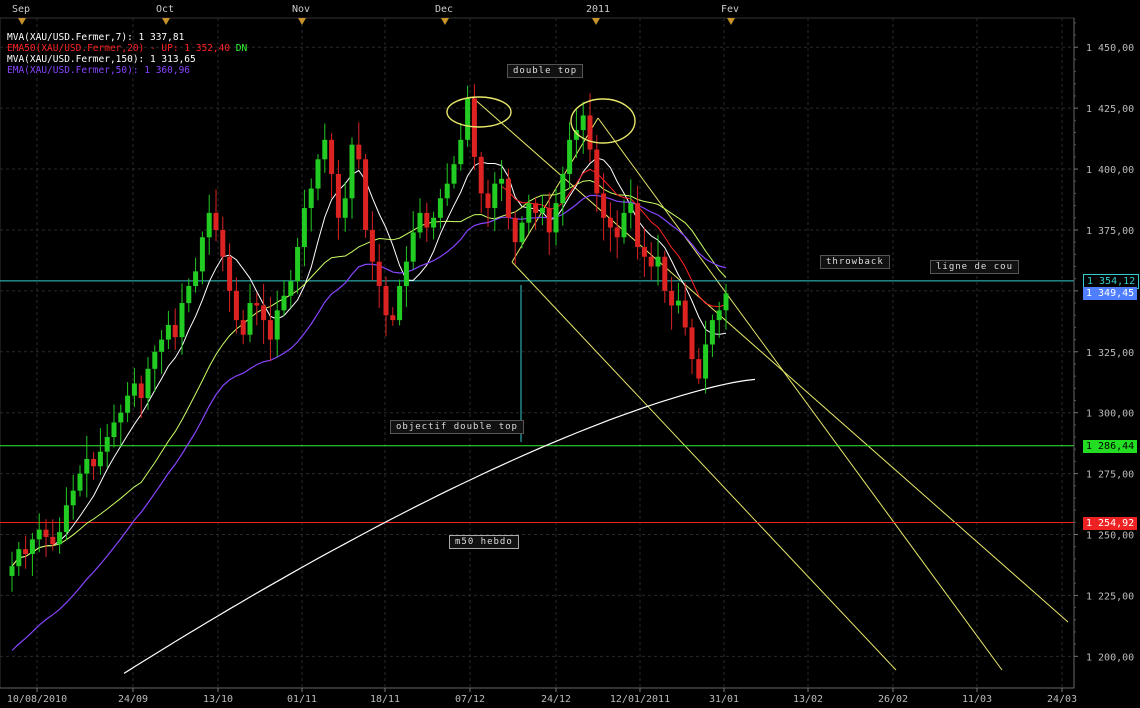 This screenshot has width=1140, height=708. What do you see at coordinates (99, 70) in the screenshot?
I see `legend-text-3: EMA(XAU/USD.Fermer,50): 1 360,96` at bounding box center [99, 70].